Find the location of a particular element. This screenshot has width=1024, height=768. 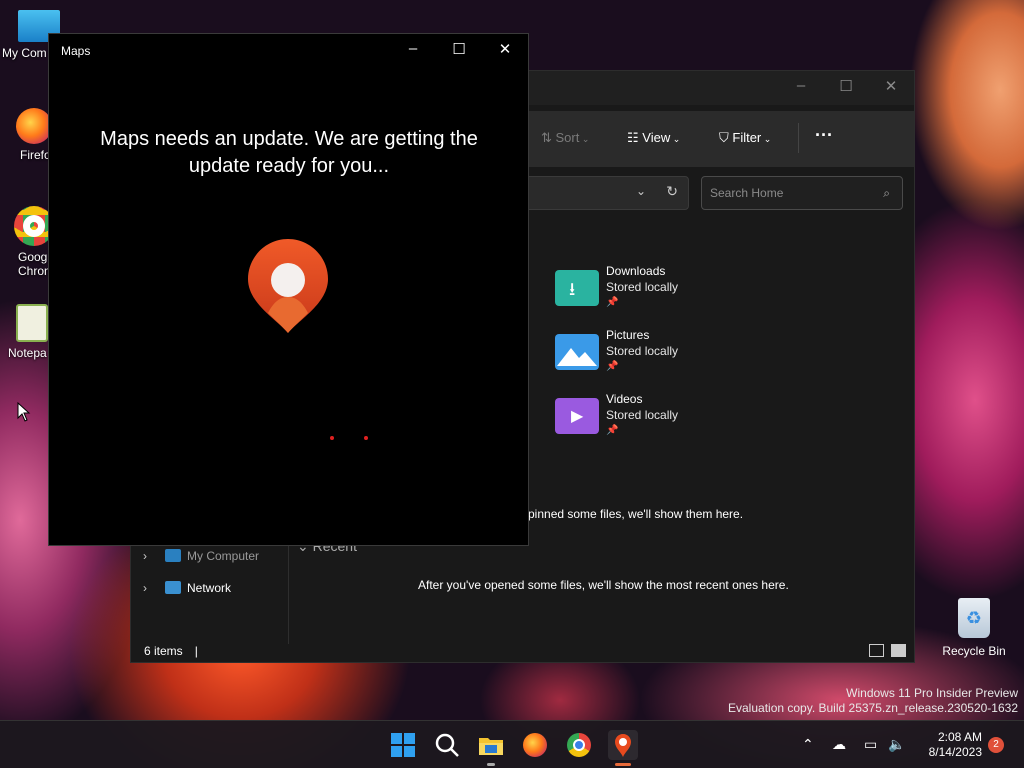

windows-logo-icon is located at coordinates (403, 745).